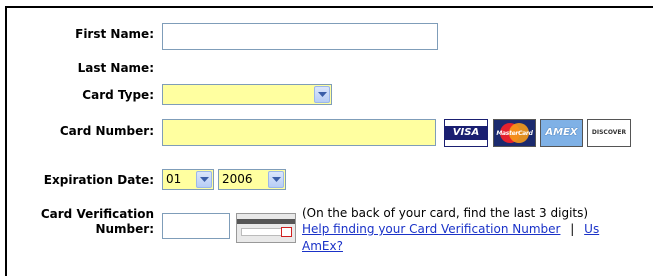  I want to click on first-name-input, so click(300, 36).